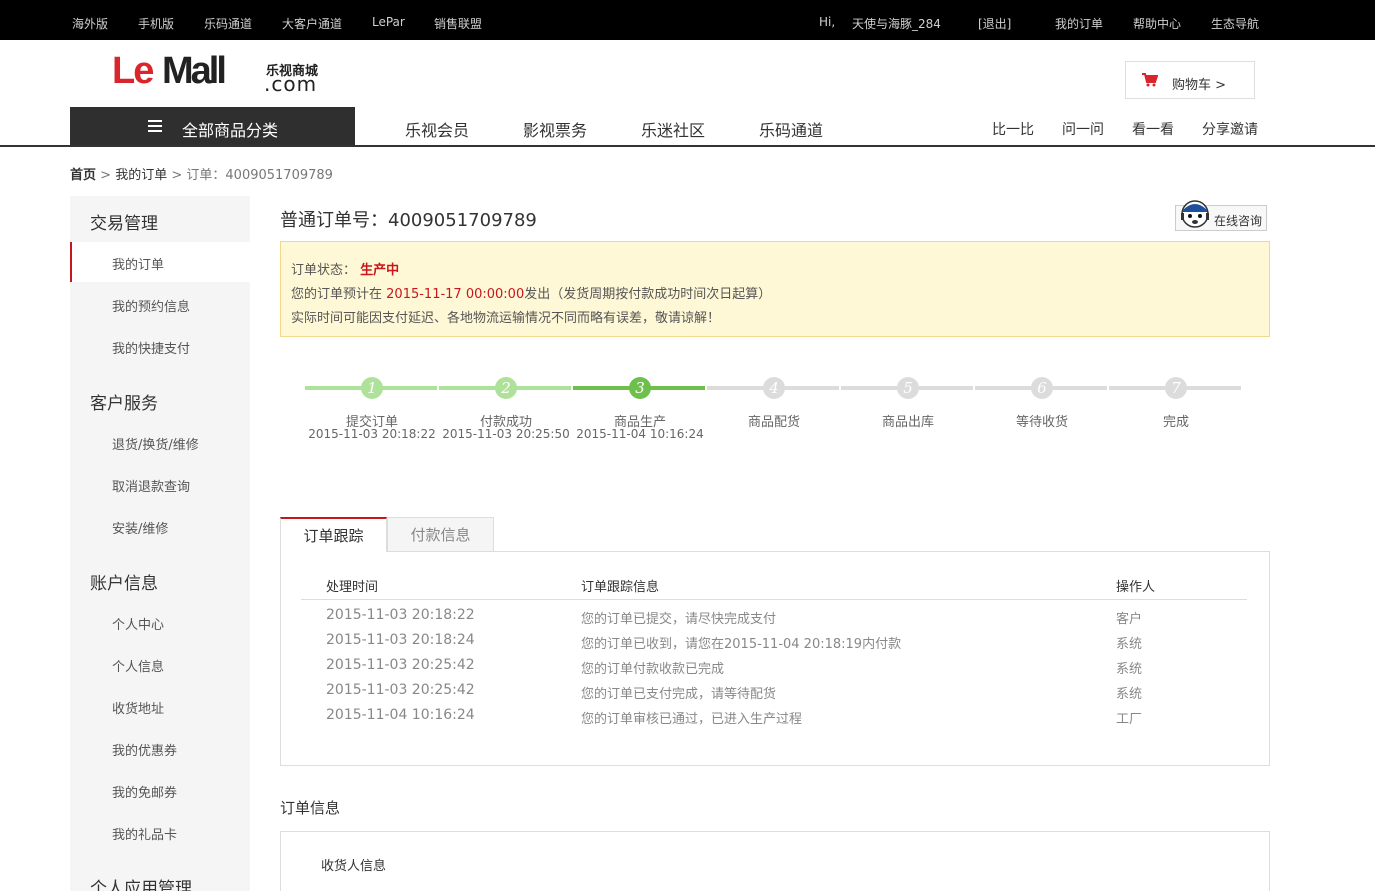  Describe the element at coordinates (640, 414) in the screenshot. I see `progress-step-current: 3 商品生产 2015-11-04 10:16:24` at that location.